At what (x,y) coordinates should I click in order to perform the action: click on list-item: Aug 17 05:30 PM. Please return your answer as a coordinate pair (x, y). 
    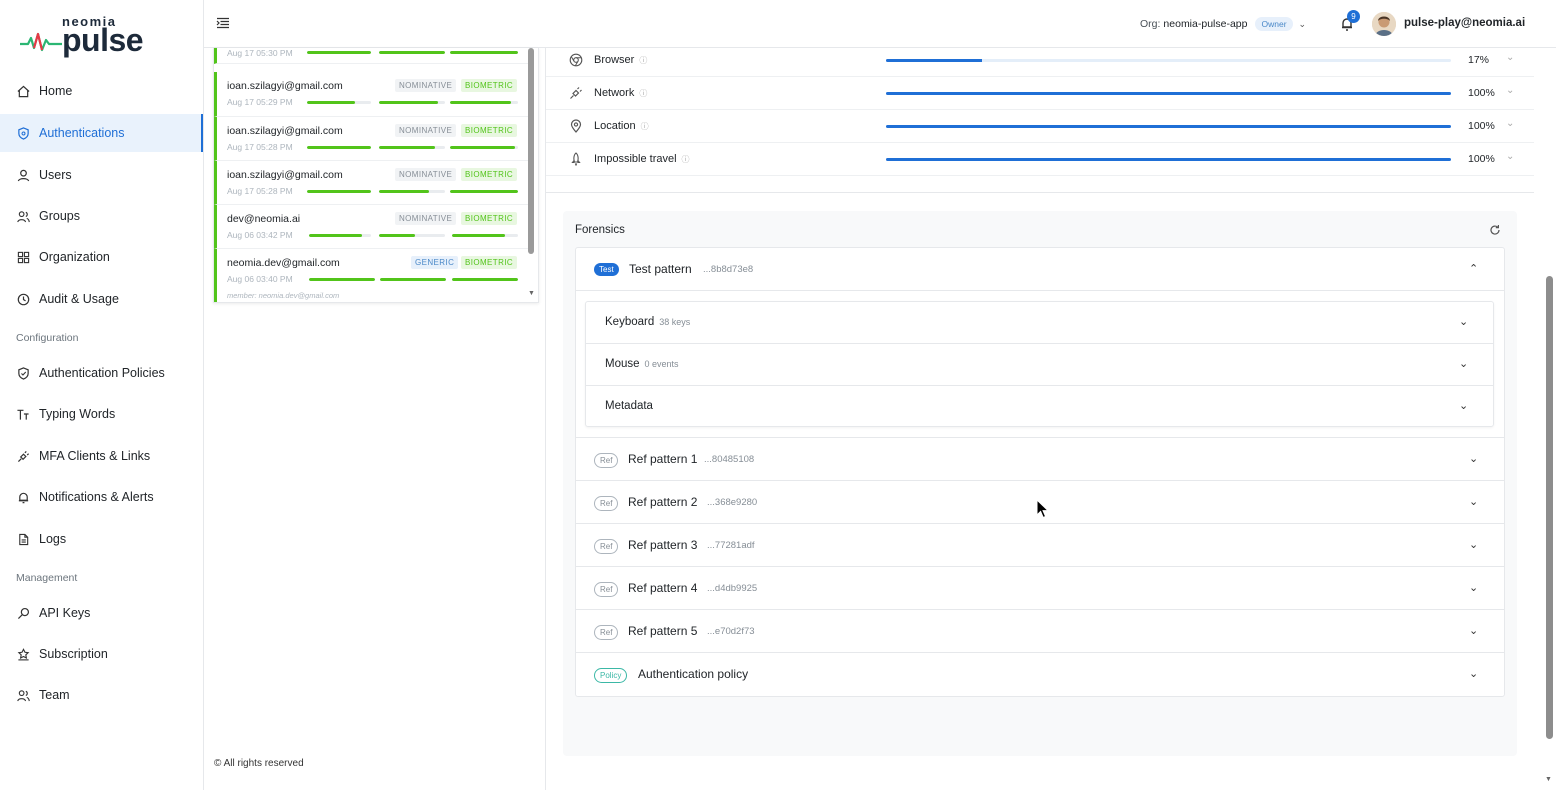
    Looking at the image, I should click on (372, 56).